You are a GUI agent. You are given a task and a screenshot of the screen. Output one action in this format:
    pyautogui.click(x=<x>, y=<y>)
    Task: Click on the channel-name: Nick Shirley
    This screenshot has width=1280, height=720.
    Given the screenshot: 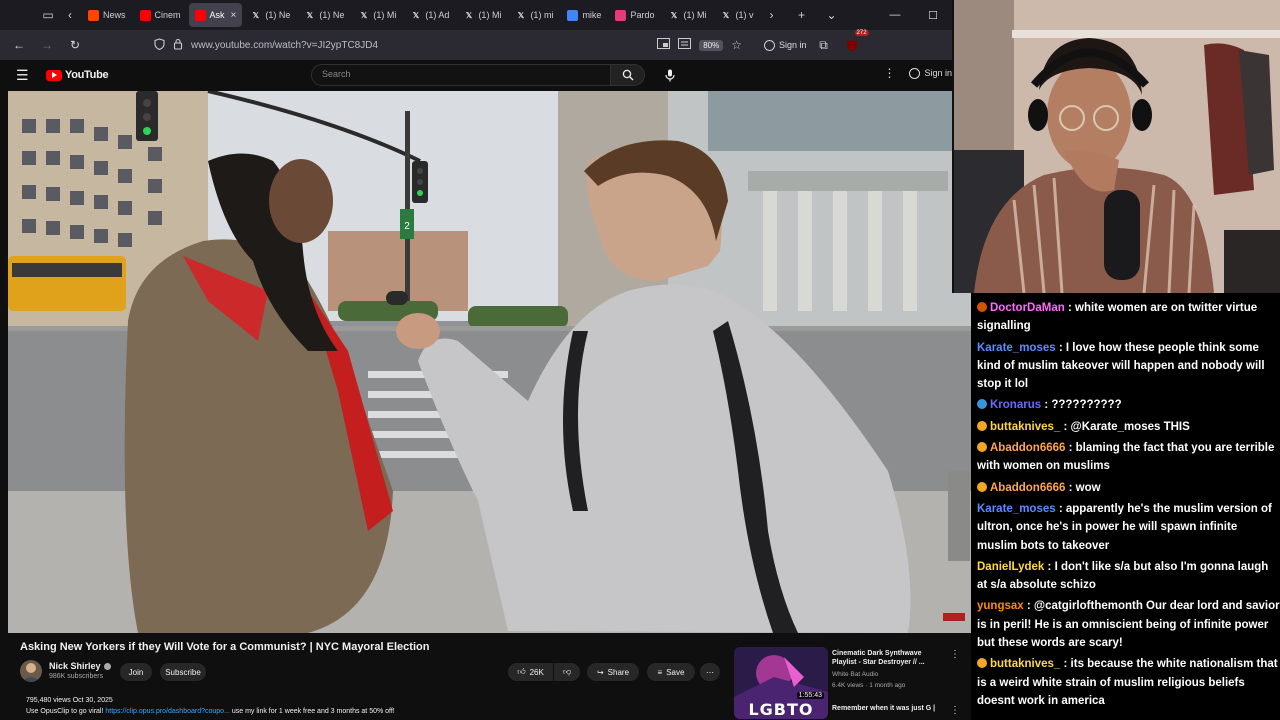 What is the action you would take?
    pyautogui.click(x=80, y=666)
    